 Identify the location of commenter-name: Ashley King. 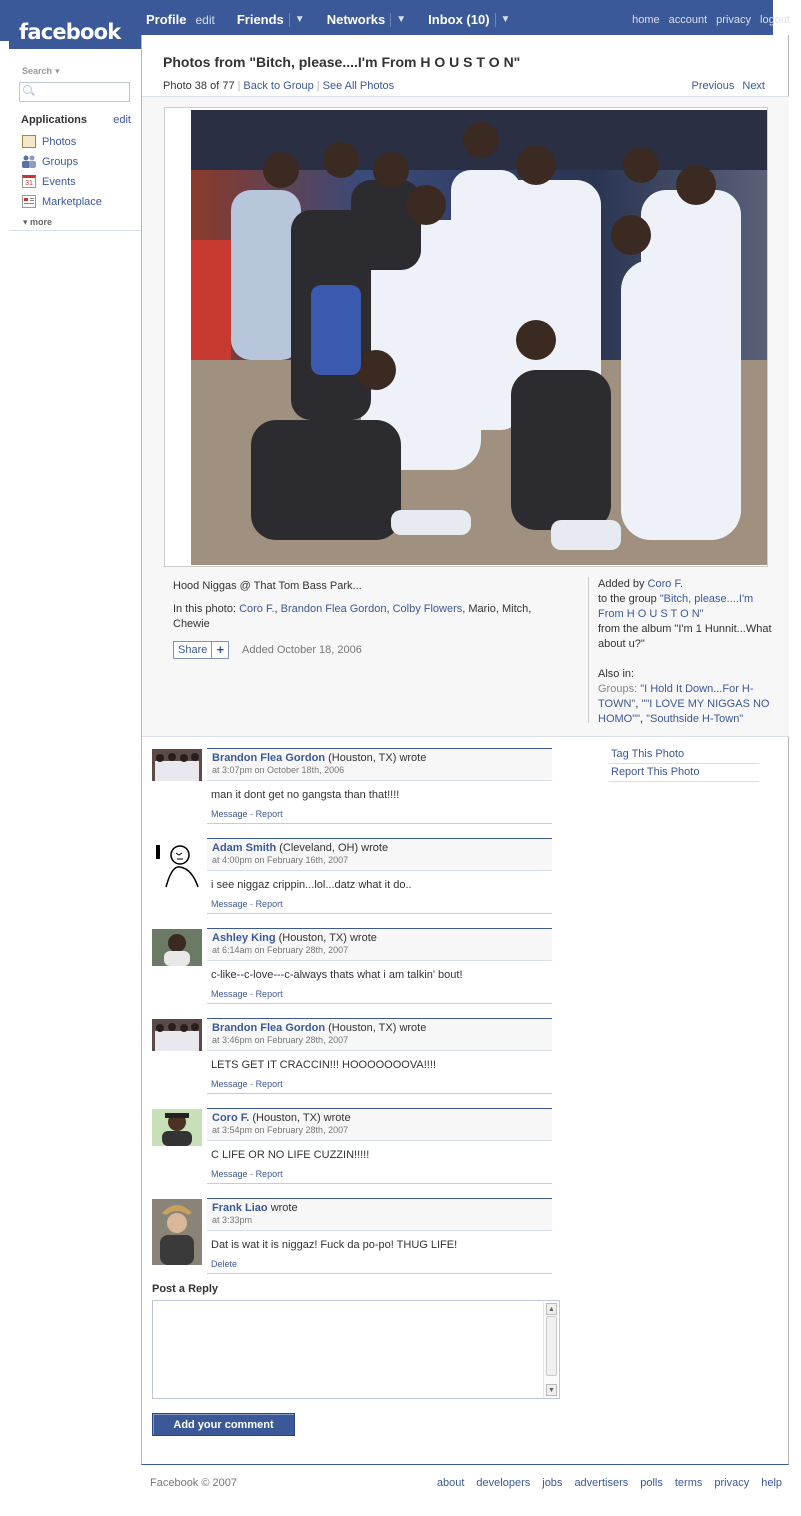
(244, 938).